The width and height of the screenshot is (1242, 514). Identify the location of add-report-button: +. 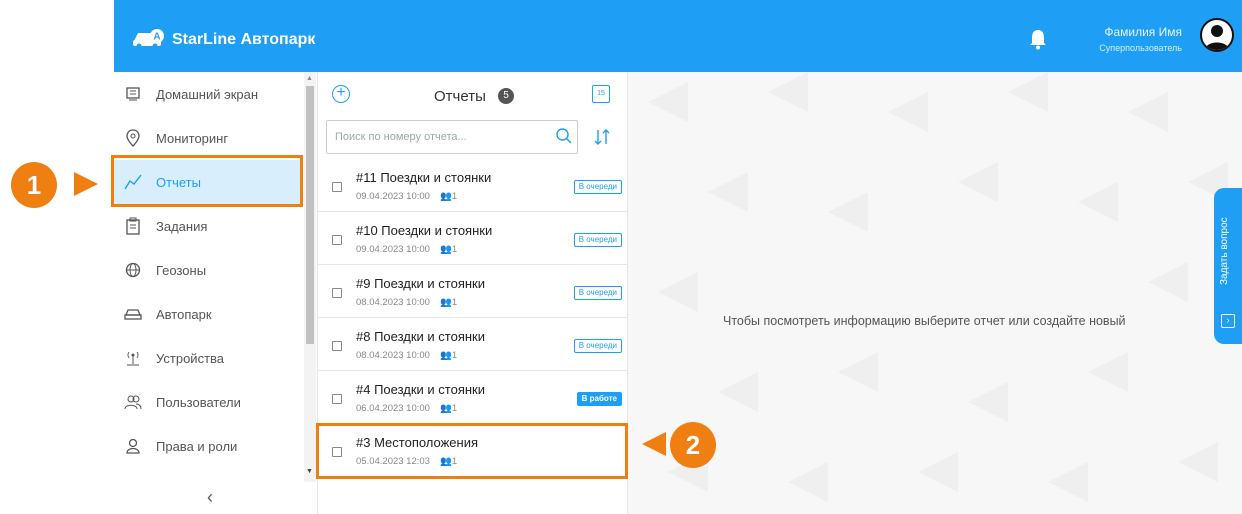
(341, 94).